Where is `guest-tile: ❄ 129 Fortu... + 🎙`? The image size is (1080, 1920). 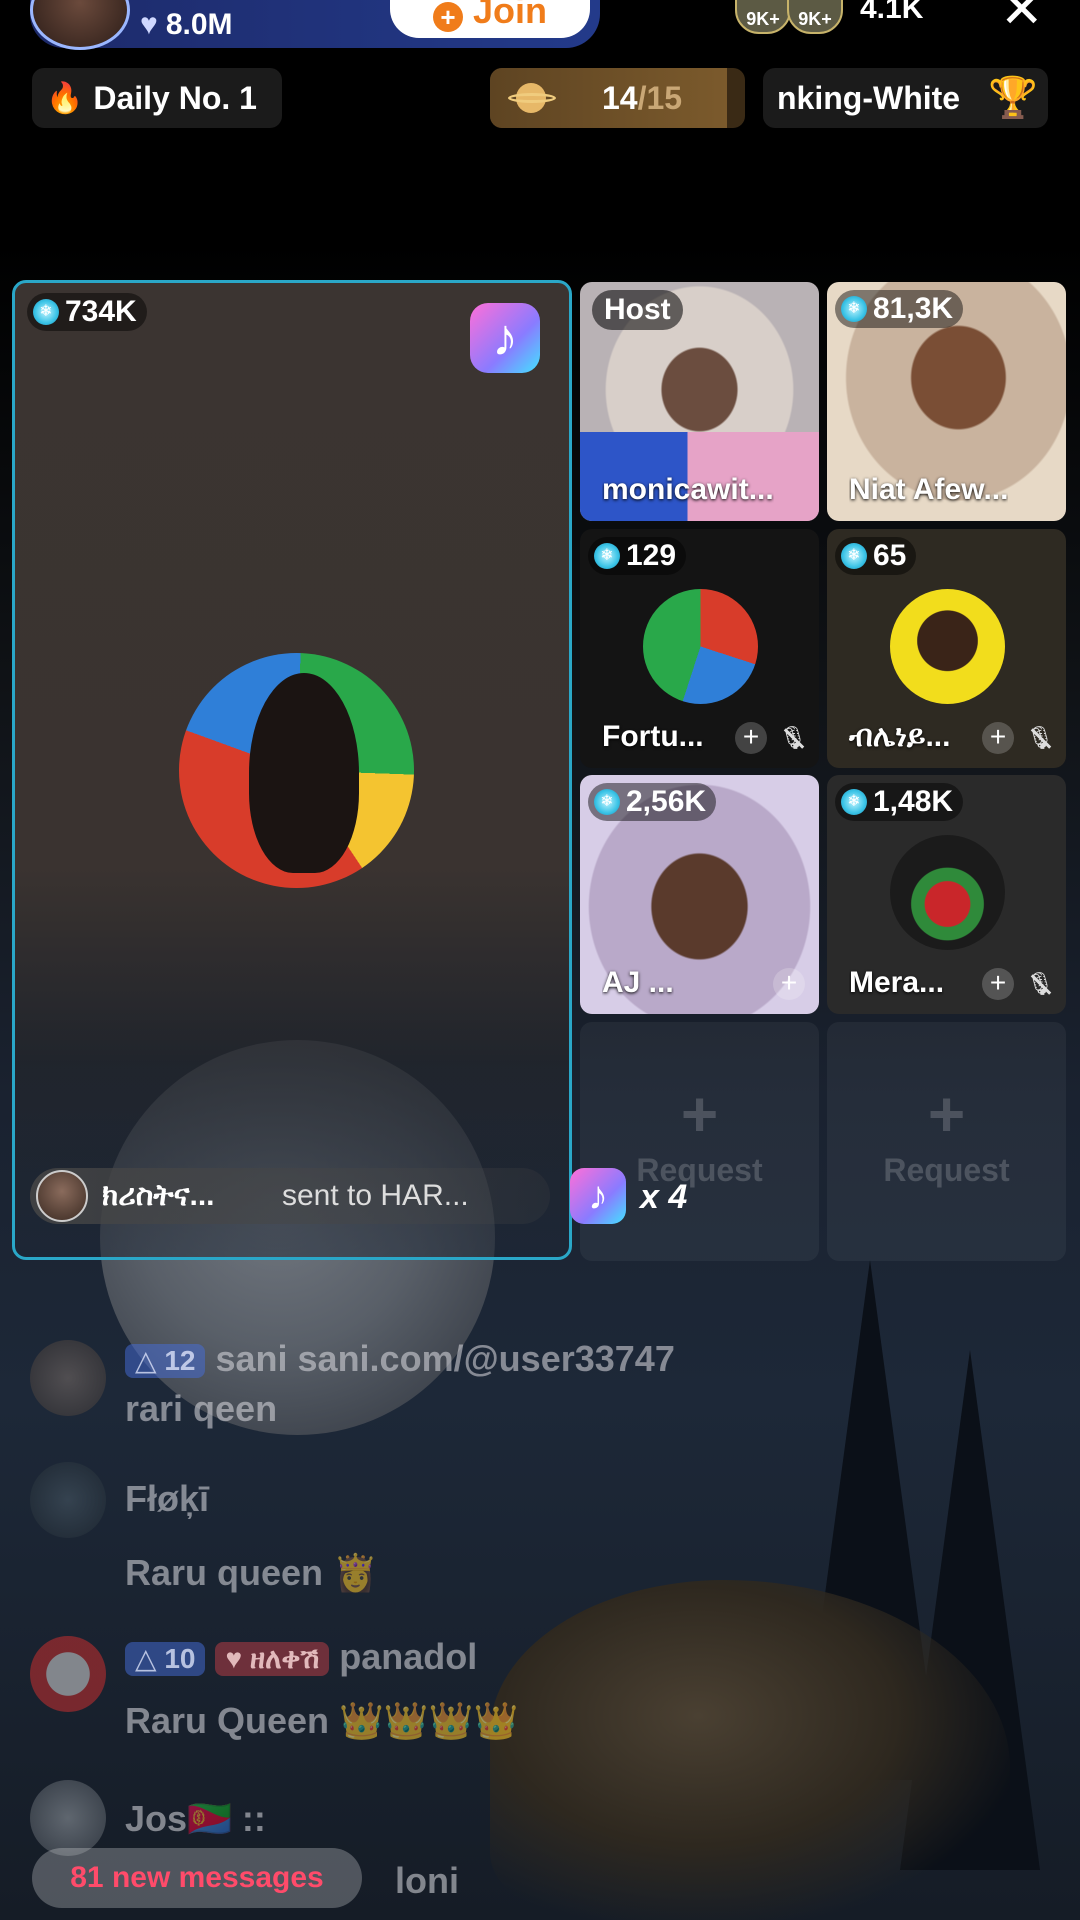
guest-tile: ❄ 129 Fortu... + 🎙 is located at coordinates (699, 648).